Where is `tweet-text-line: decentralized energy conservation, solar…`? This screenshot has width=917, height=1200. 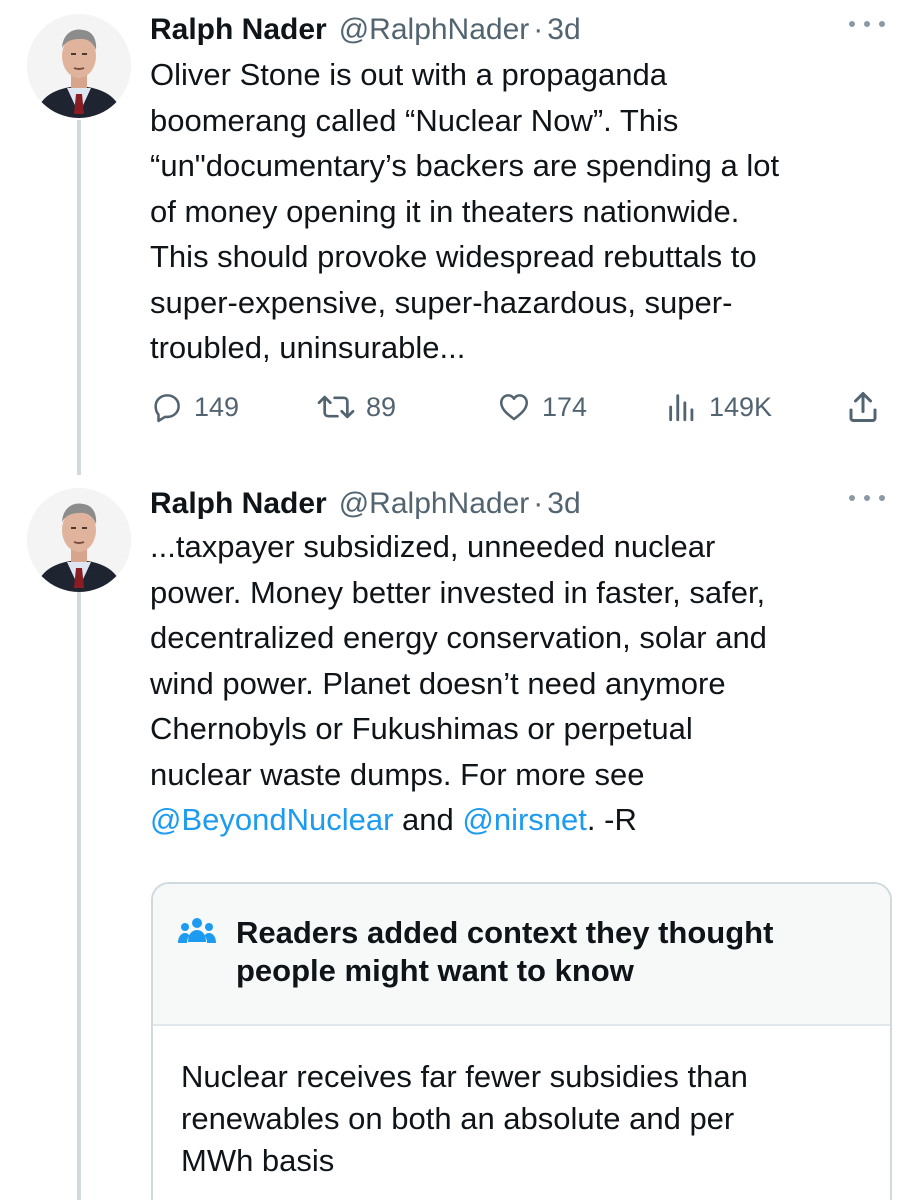 tweet-text-line: decentralized energy conservation, solar… is located at coordinates (458, 637).